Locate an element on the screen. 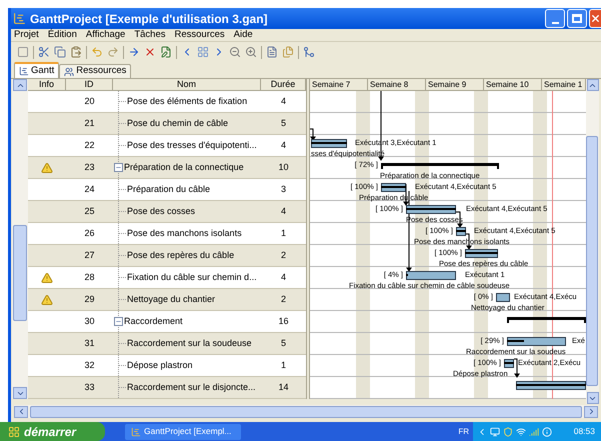 Image resolution: width=601 pixels, height=441 pixels. zoom-in-icon is located at coordinates (251, 52).